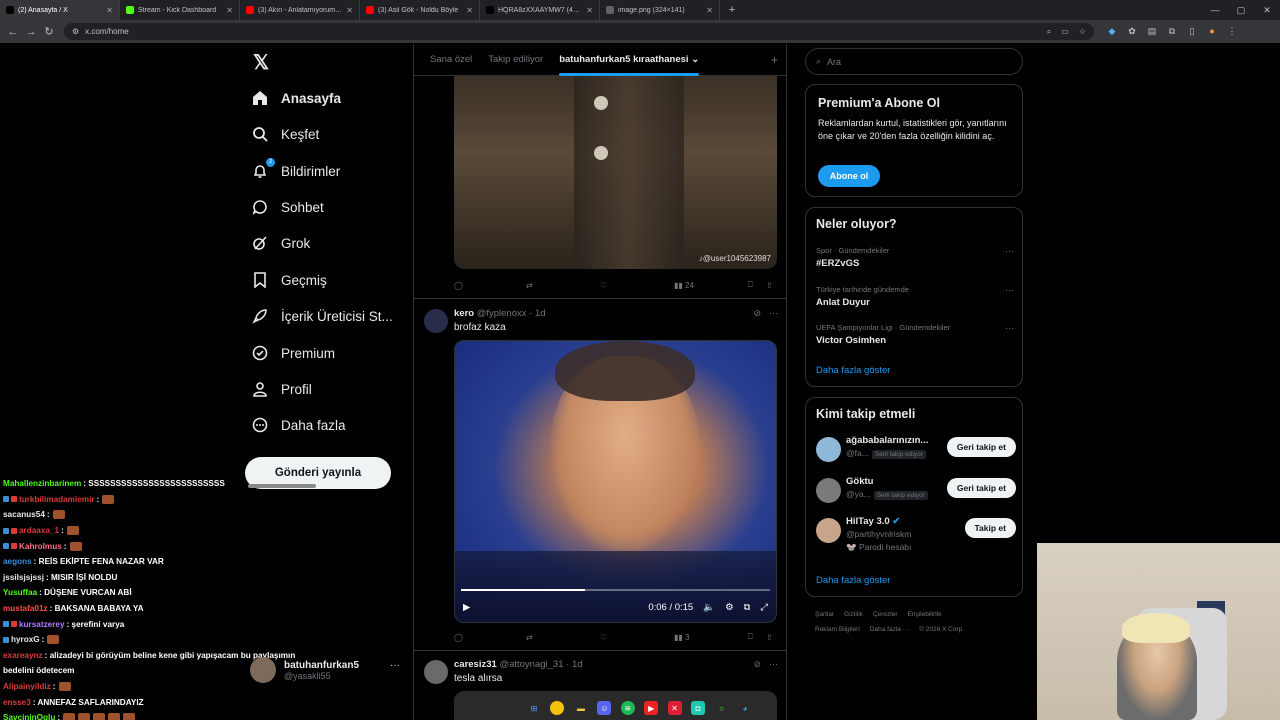 The image size is (1280, 720). Describe the element at coordinates (1192, 31) in the screenshot. I see `sidepanel-icon: ▯` at that location.